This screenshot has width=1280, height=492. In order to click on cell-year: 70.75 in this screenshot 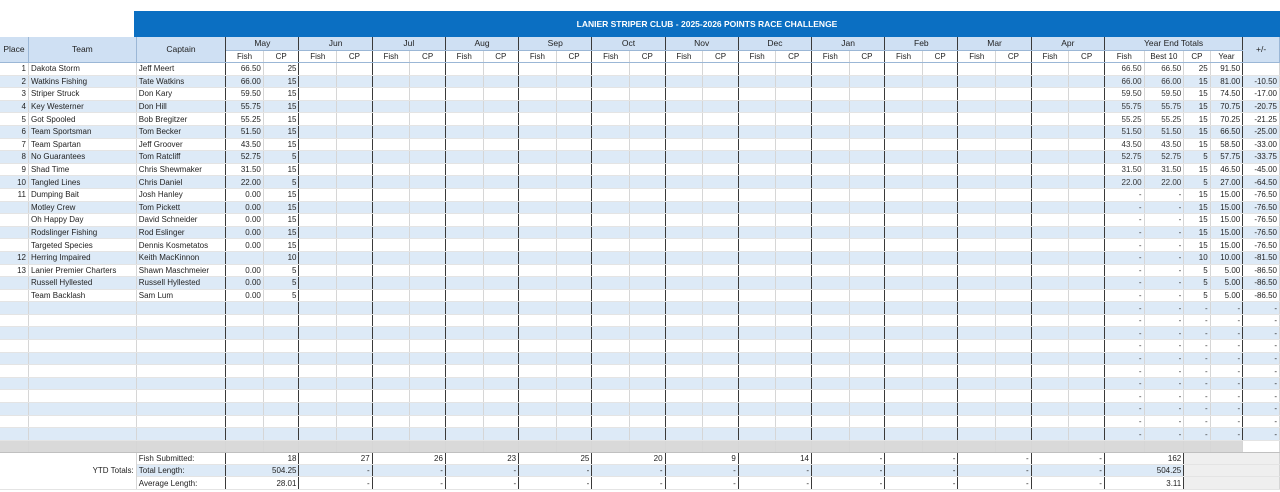, I will do `click(1227, 107)`.